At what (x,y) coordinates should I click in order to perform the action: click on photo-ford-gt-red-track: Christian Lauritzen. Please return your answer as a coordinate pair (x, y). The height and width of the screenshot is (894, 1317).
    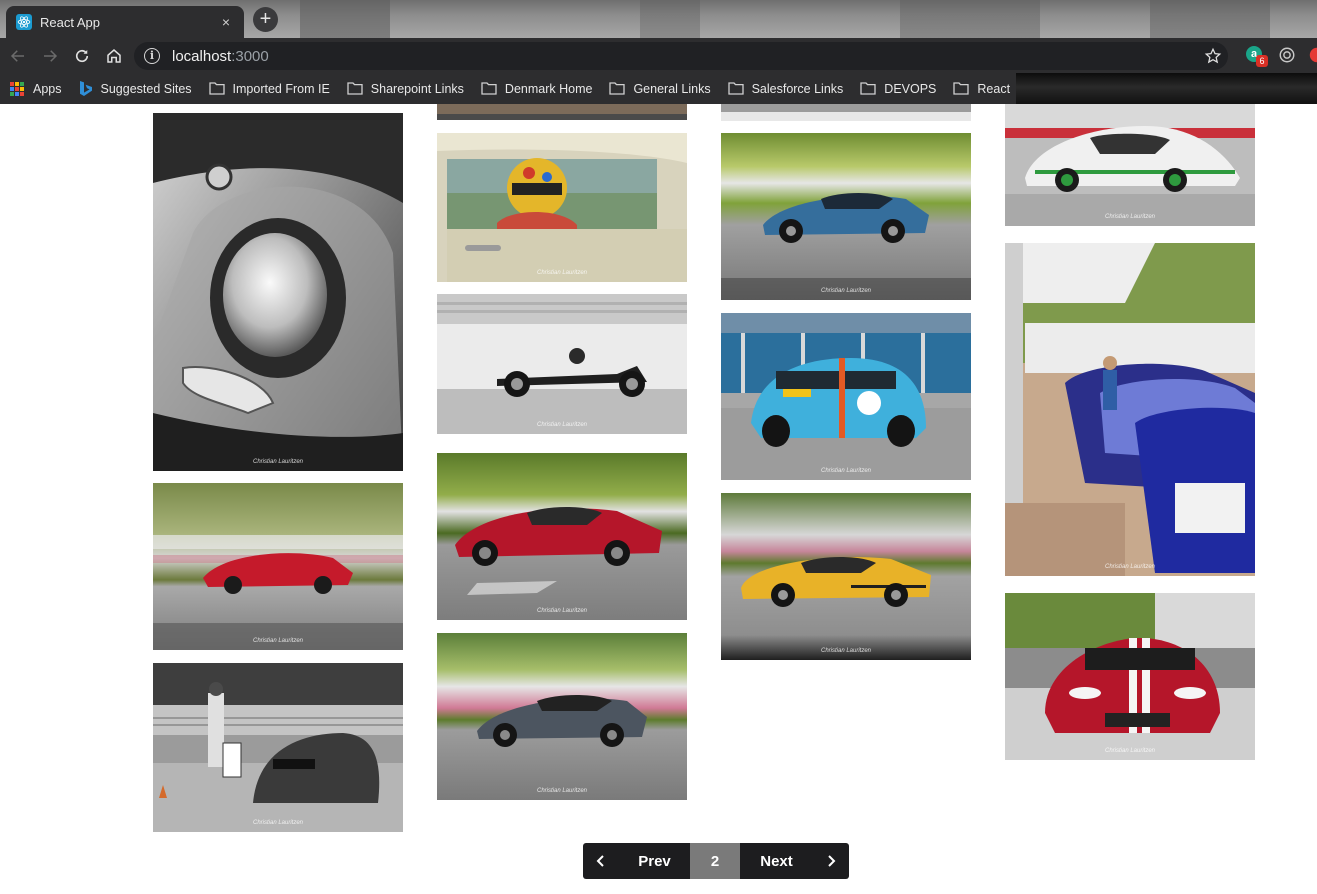
    Looking at the image, I should click on (562, 536).